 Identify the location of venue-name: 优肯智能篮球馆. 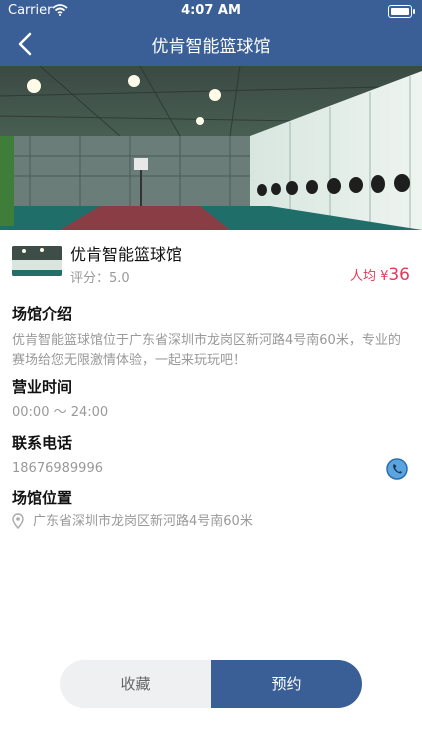
(126, 254).